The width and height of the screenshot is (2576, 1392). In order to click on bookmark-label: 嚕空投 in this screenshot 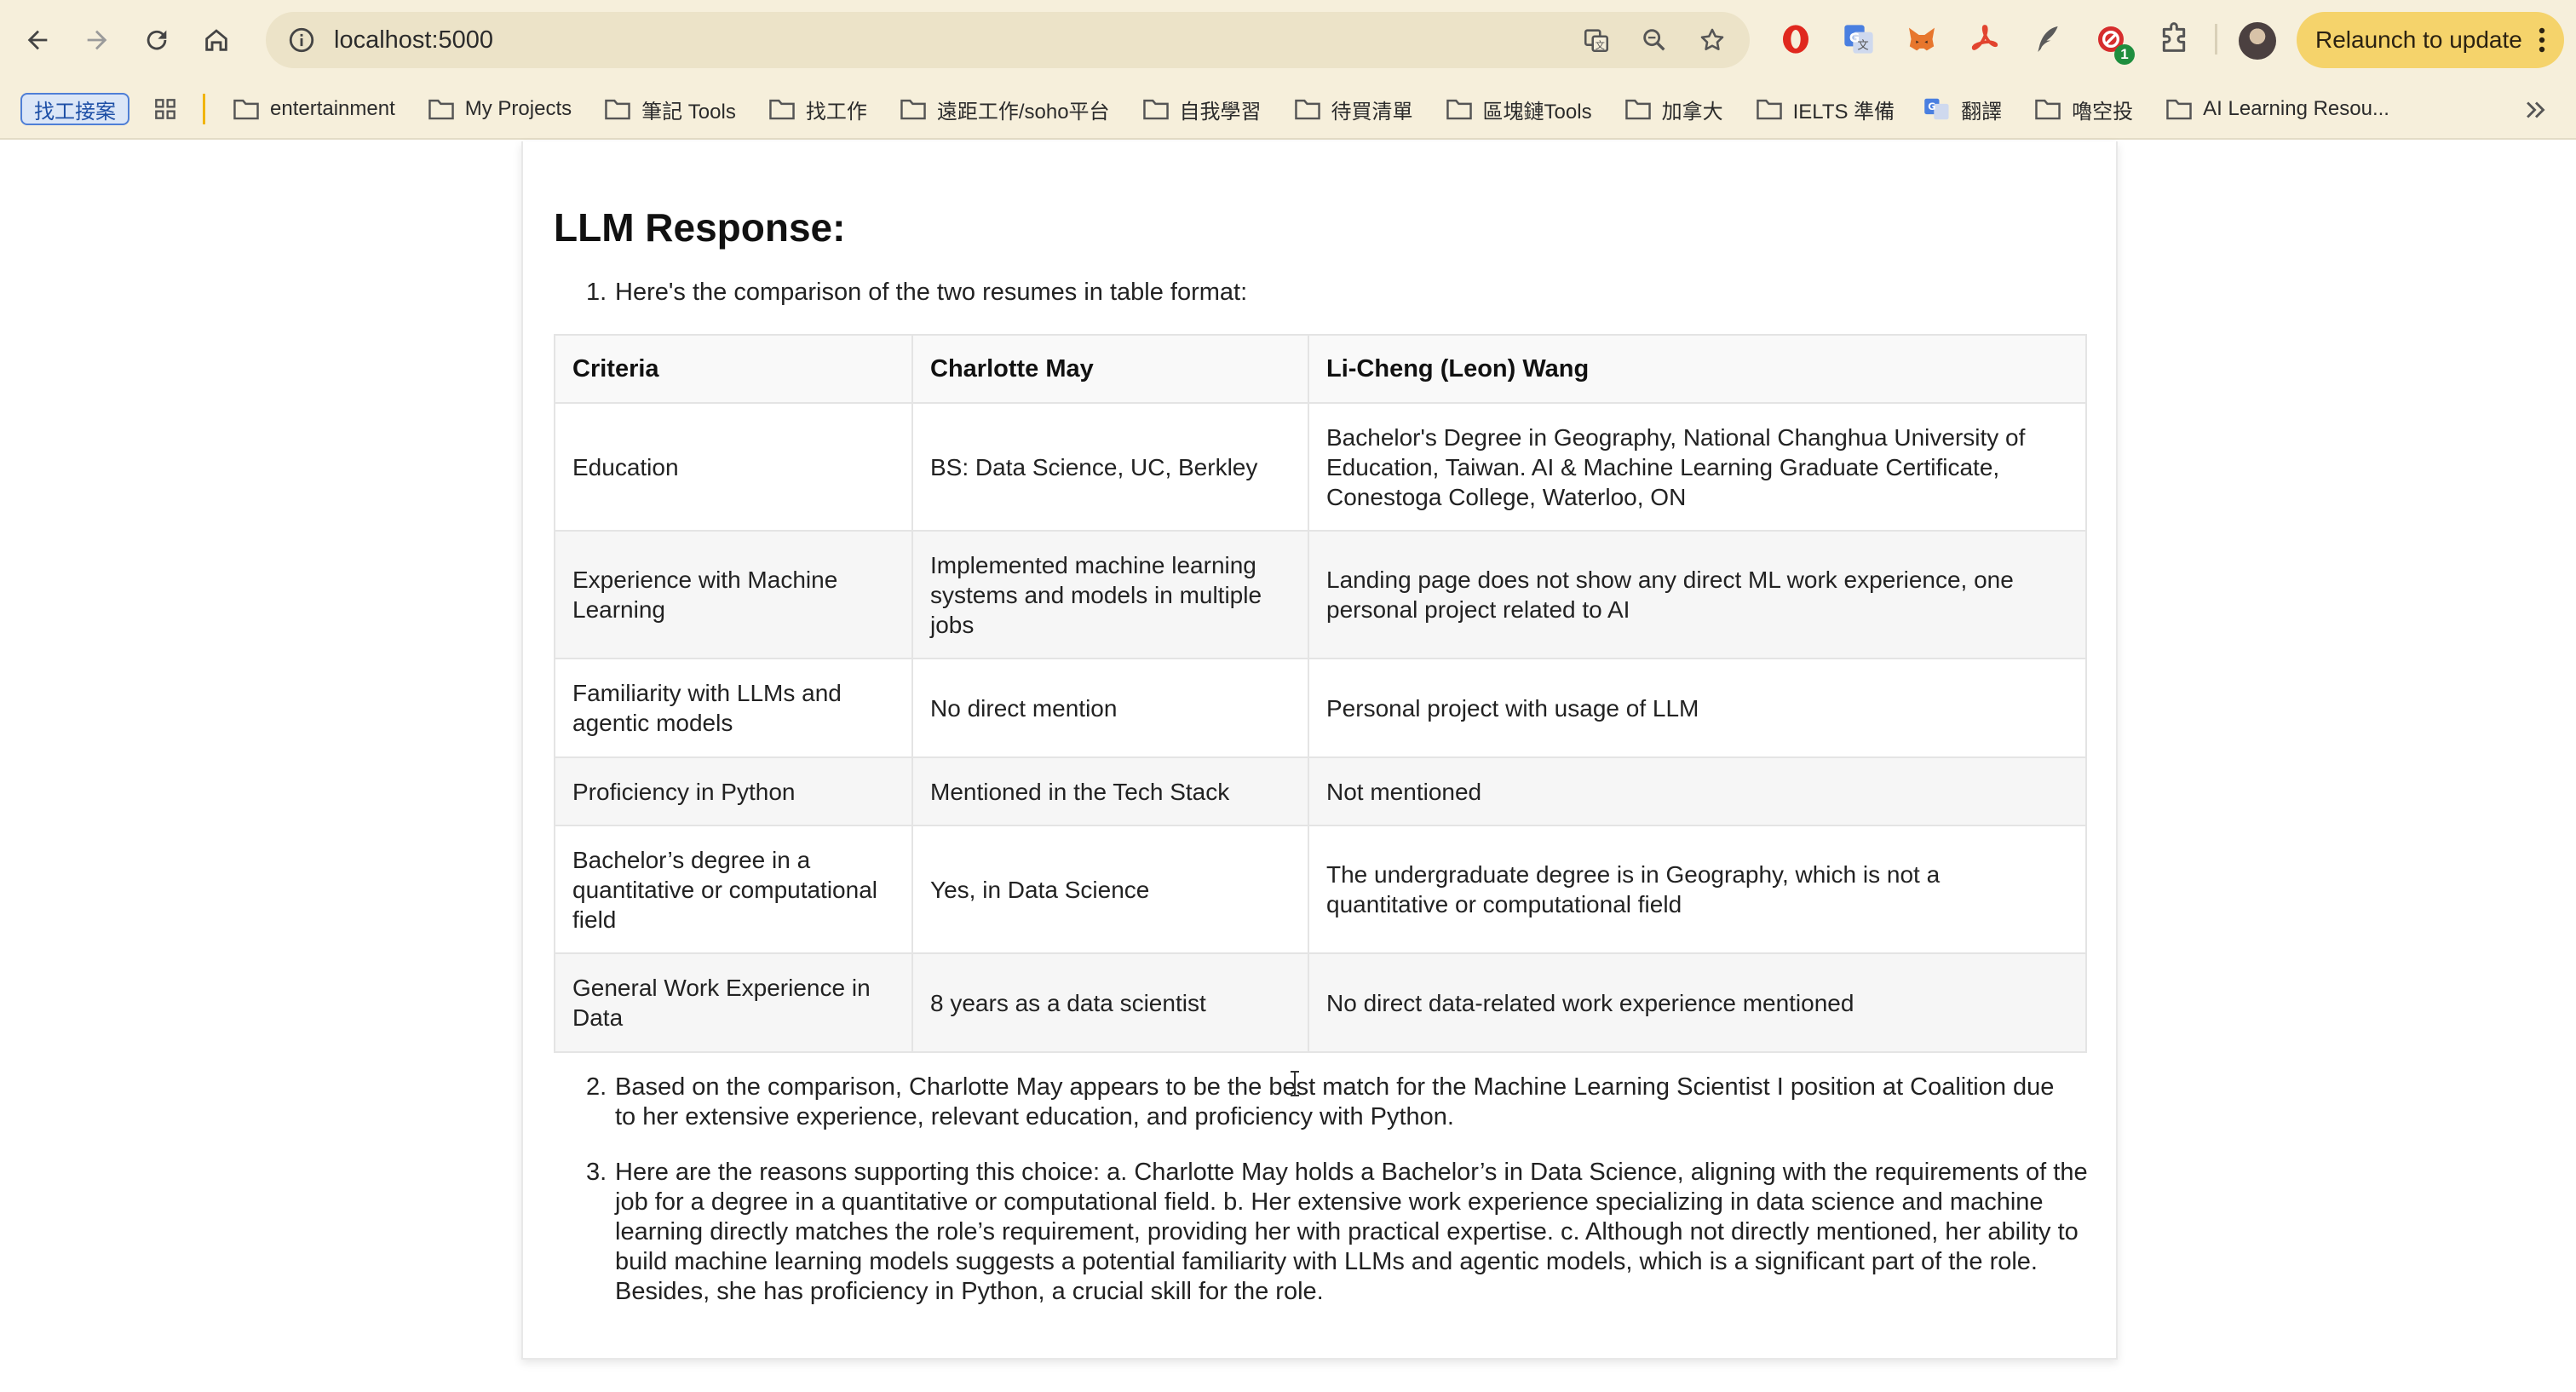, I will do `click(2103, 112)`.